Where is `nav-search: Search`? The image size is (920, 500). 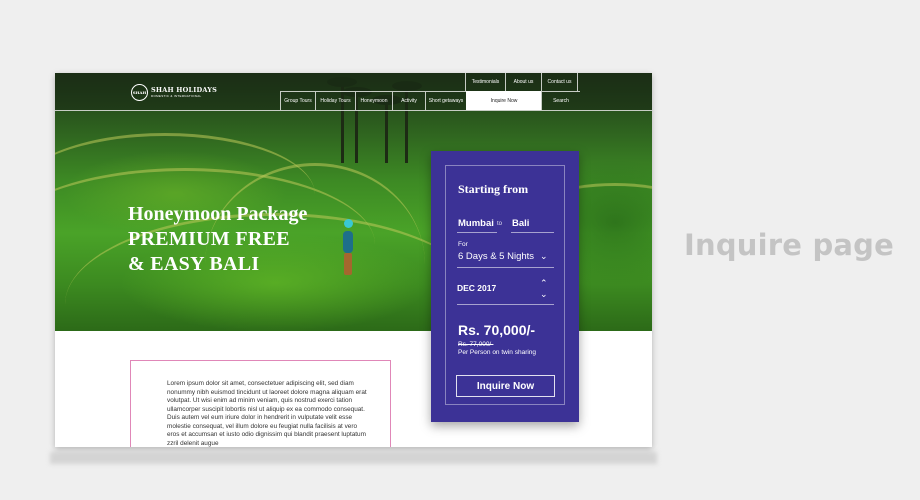 nav-search: Search is located at coordinates (560, 100).